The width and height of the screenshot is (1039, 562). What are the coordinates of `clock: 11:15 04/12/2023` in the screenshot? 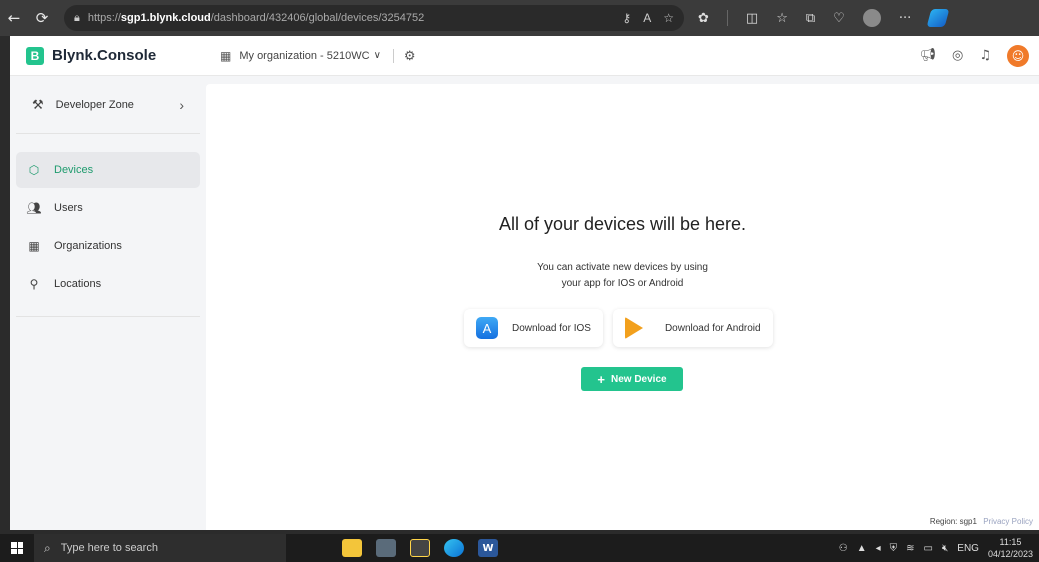 It's located at (1010, 548).